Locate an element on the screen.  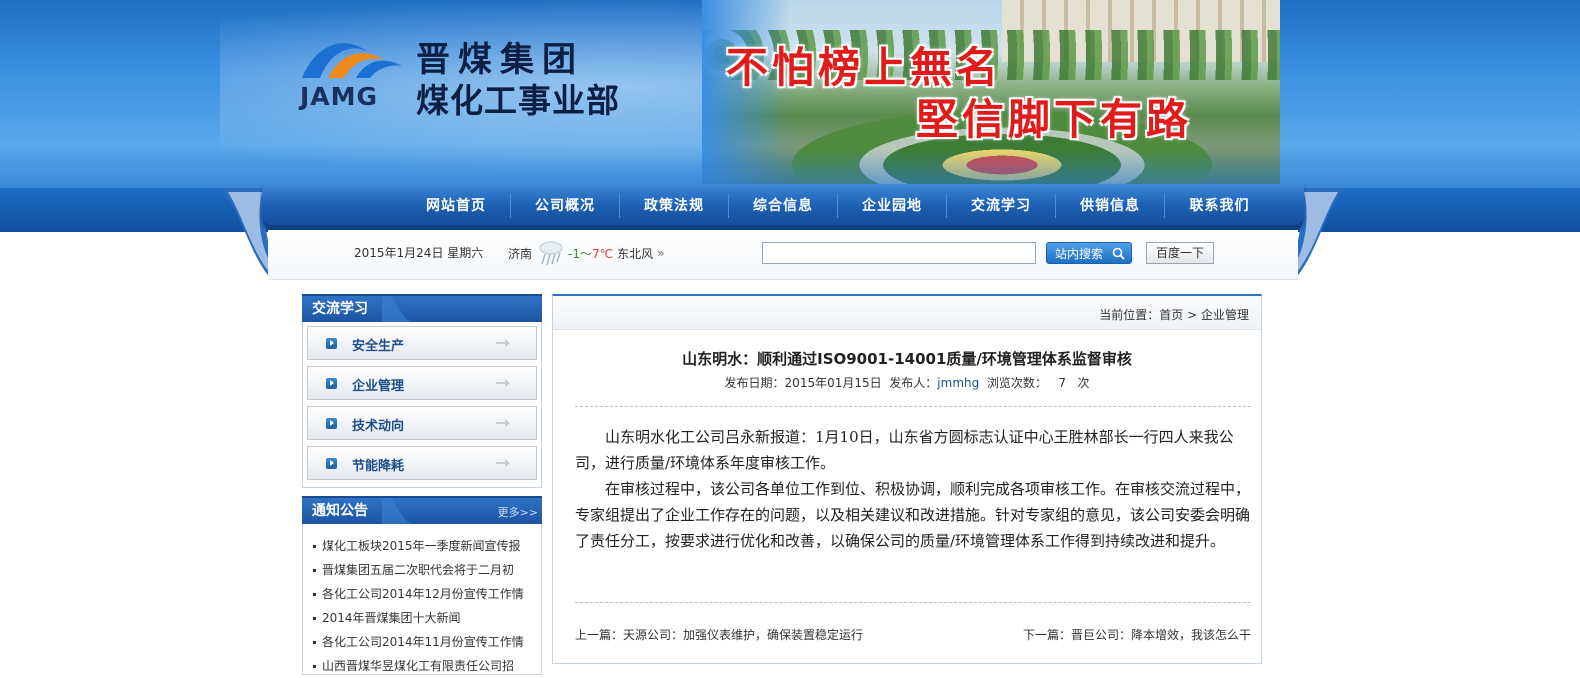
main-nav: 网站首页 公司概况 政策法规 综合信息 企业园地 交流学习 供销信息 联系我们 is located at coordinates (838, 206).